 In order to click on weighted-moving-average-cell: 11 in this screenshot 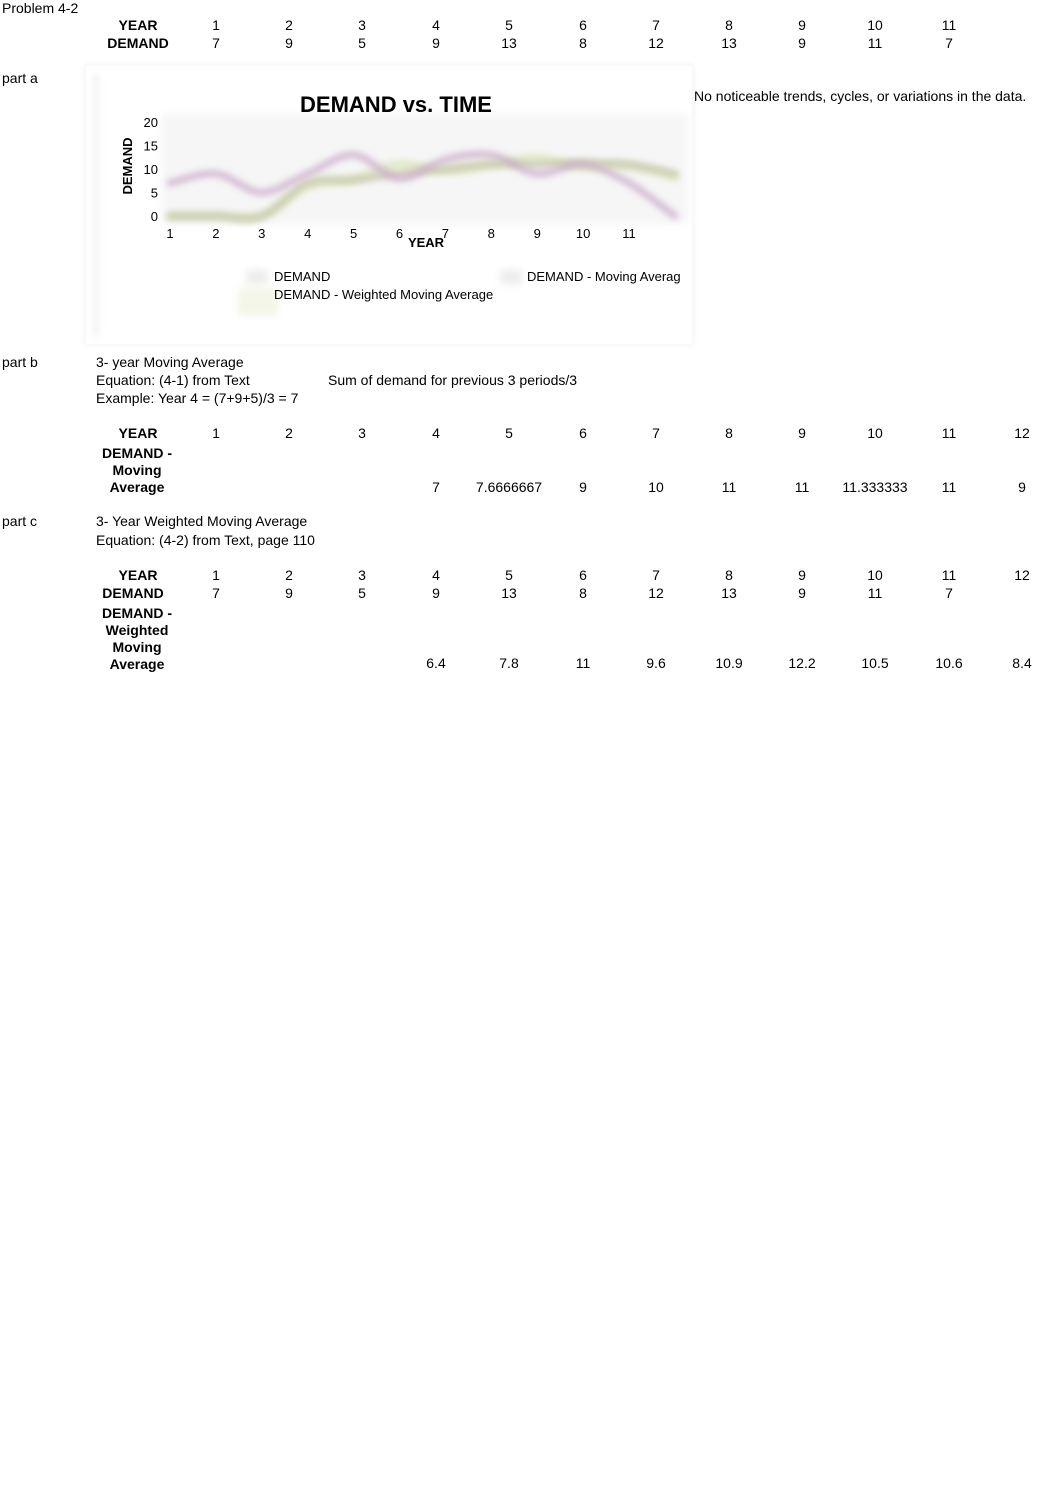, I will do `click(583, 663)`.